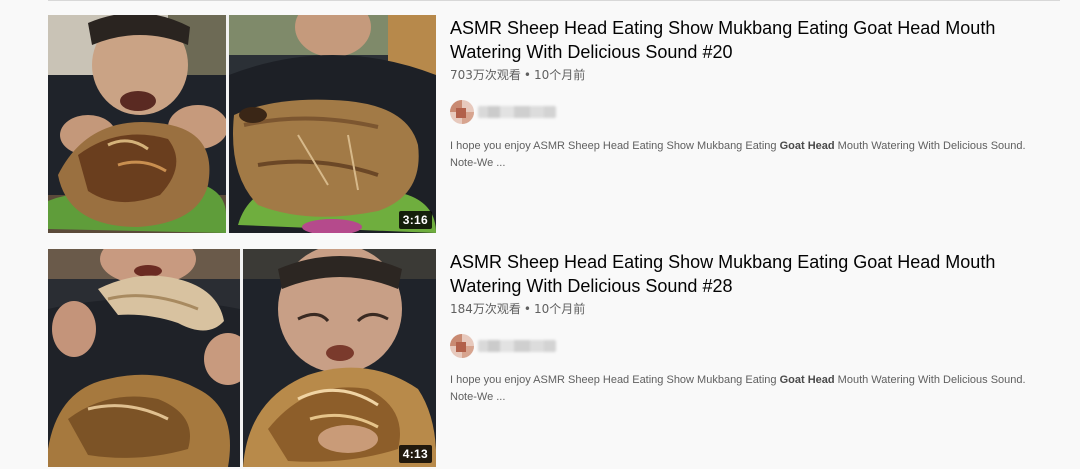 Image resolution: width=1080 pixels, height=469 pixels. I want to click on duration-badge: 4:13, so click(415, 454).